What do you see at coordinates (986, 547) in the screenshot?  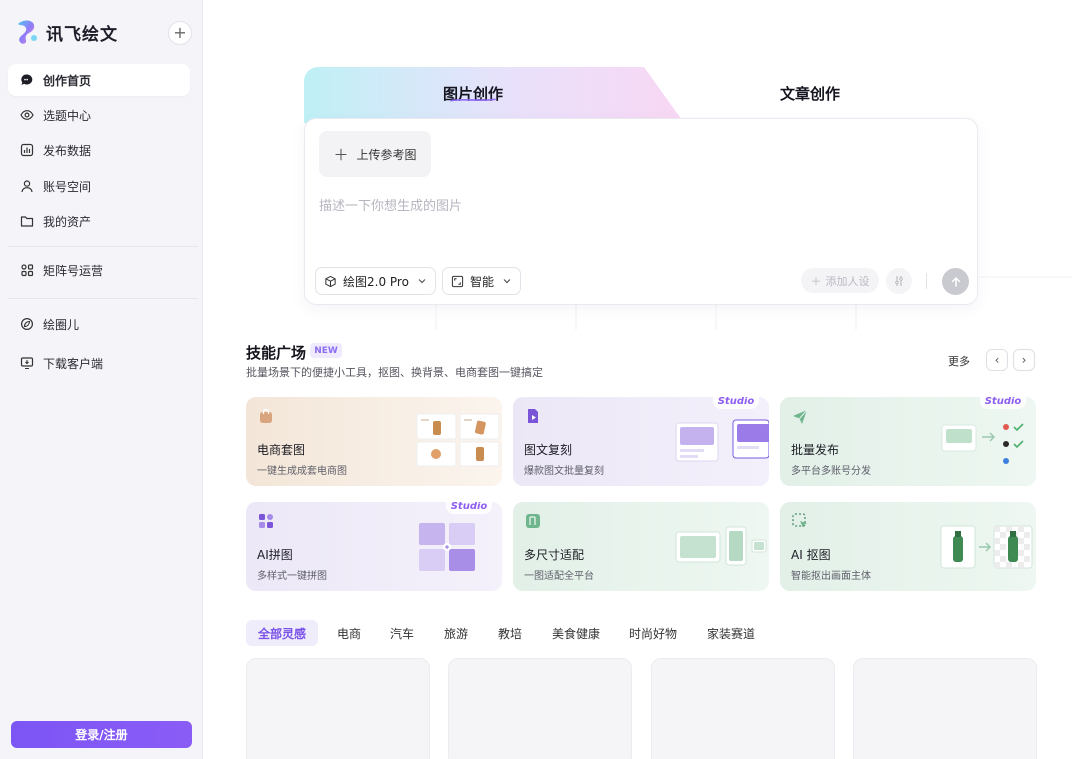 I see `ai-cutout-illustration` at bounding box center [986, 547].